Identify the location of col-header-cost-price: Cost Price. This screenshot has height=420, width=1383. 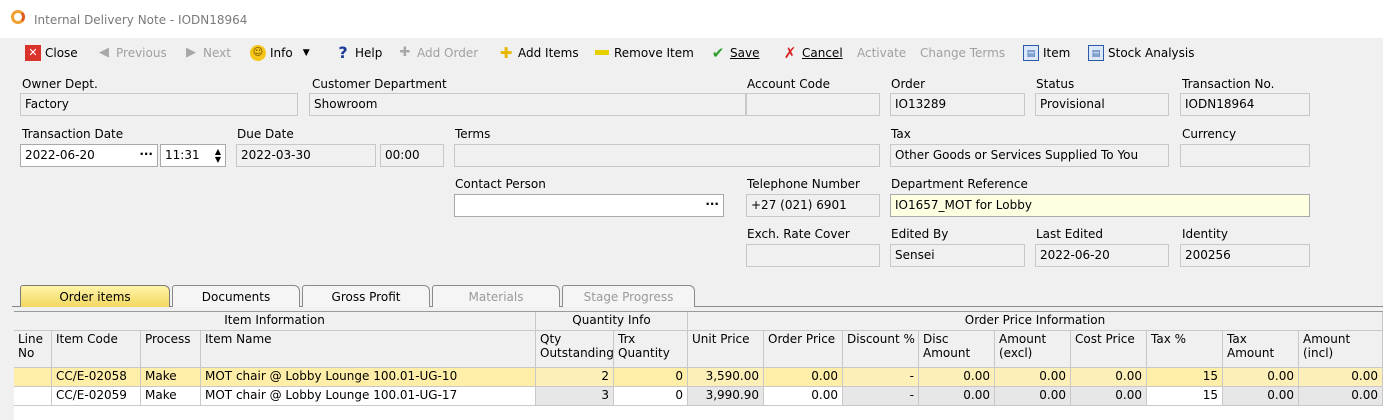
(1109, 349).